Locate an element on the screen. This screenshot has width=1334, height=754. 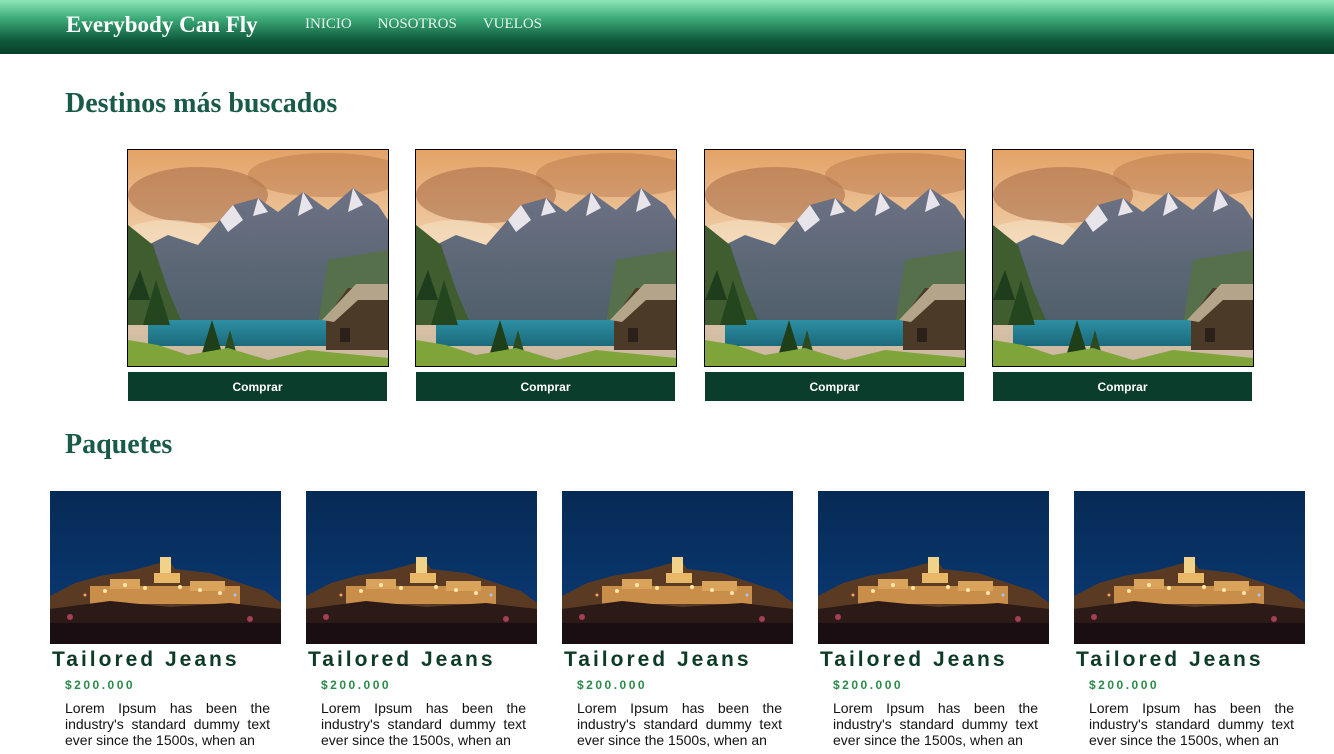
nav-link-inicio: INICIO is located at coordinates (328, 24).